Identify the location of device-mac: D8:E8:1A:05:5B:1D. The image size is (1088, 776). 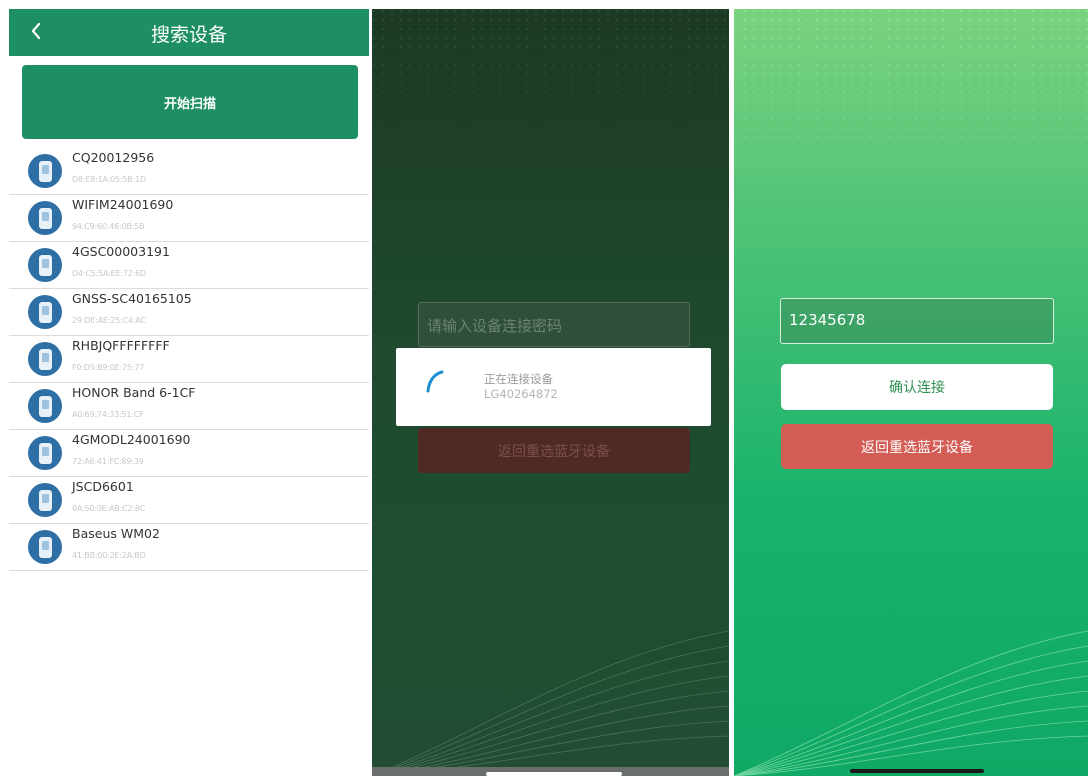
(109, 179).